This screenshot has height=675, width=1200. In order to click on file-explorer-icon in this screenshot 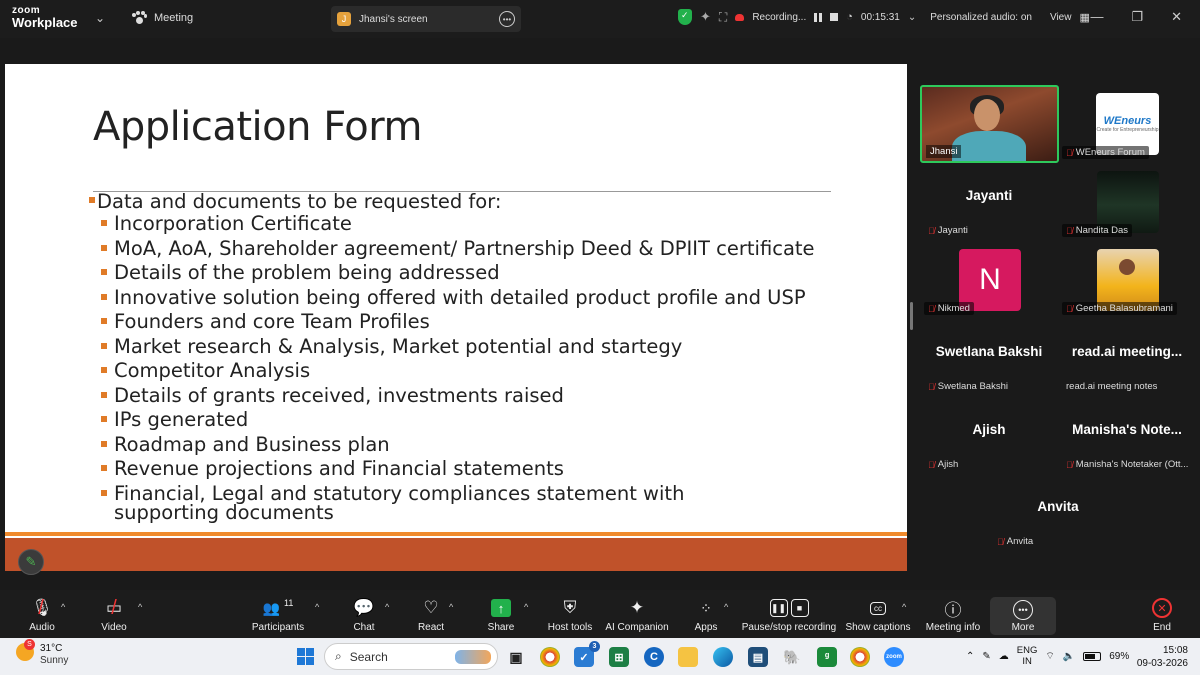, I will do `click(688, 657)`.